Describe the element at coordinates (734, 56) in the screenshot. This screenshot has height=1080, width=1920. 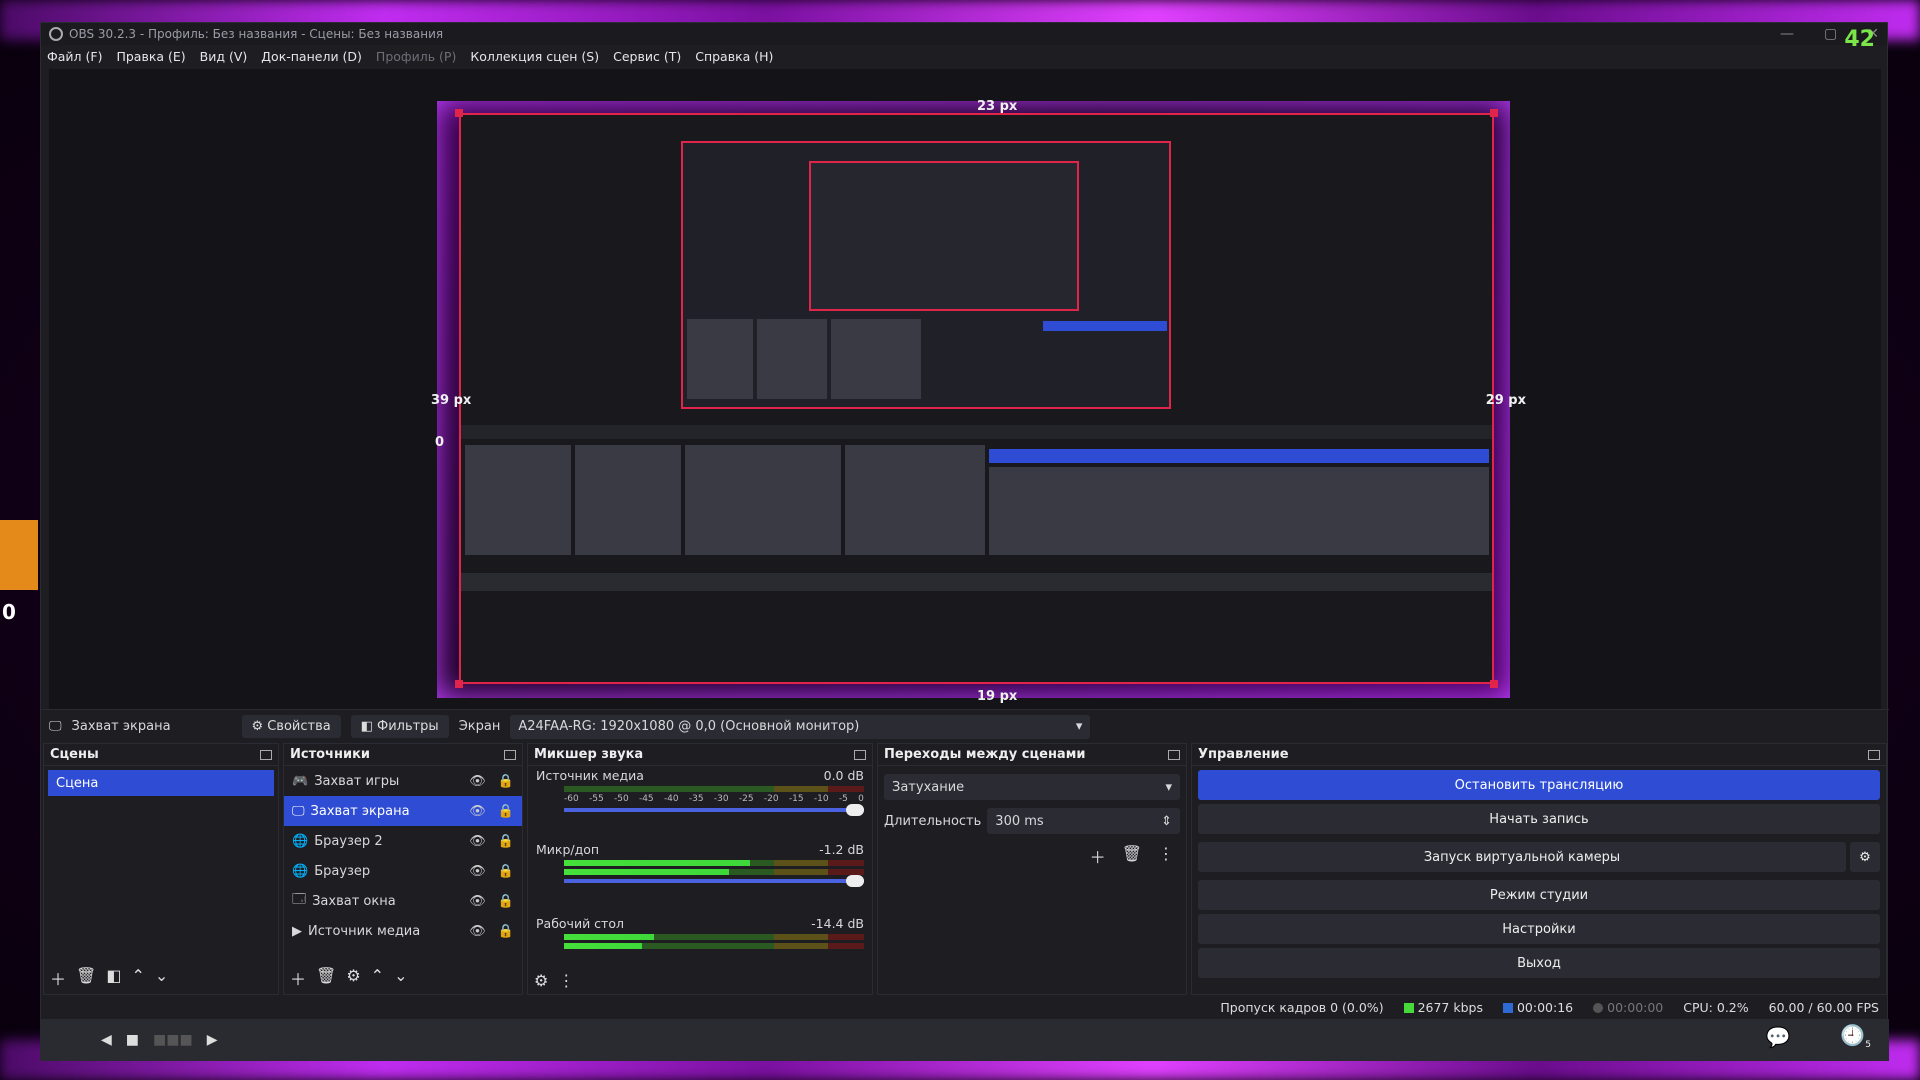
I see `menu-help: Справка (H)` at that location.